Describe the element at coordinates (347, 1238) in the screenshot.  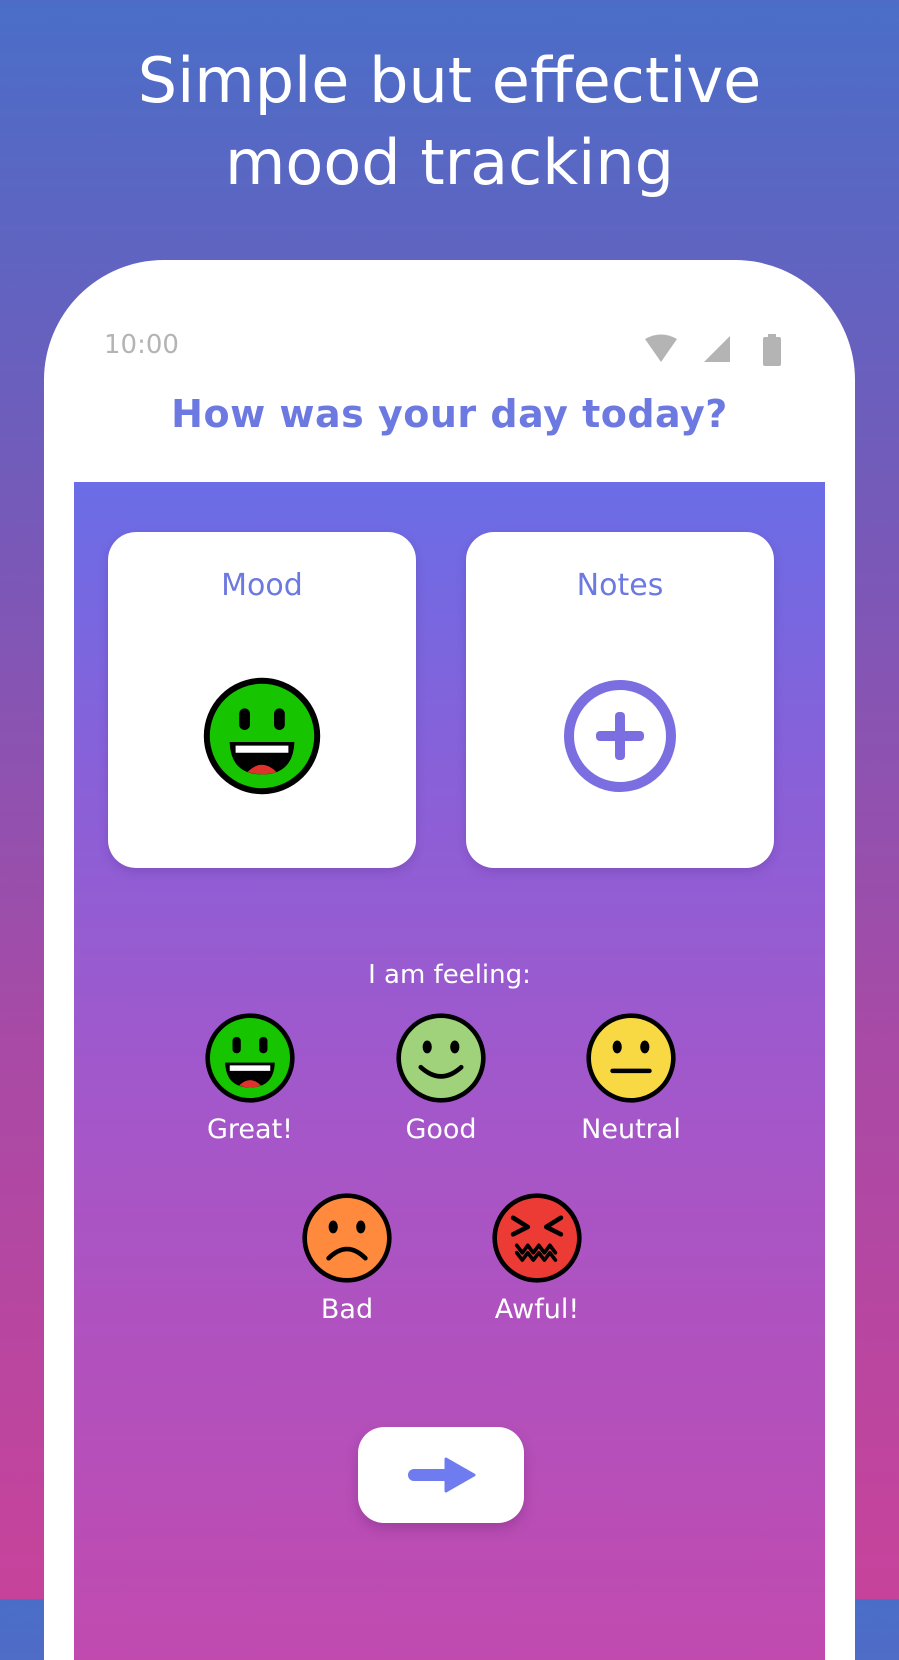
I see `bad-face-icon` at that location.